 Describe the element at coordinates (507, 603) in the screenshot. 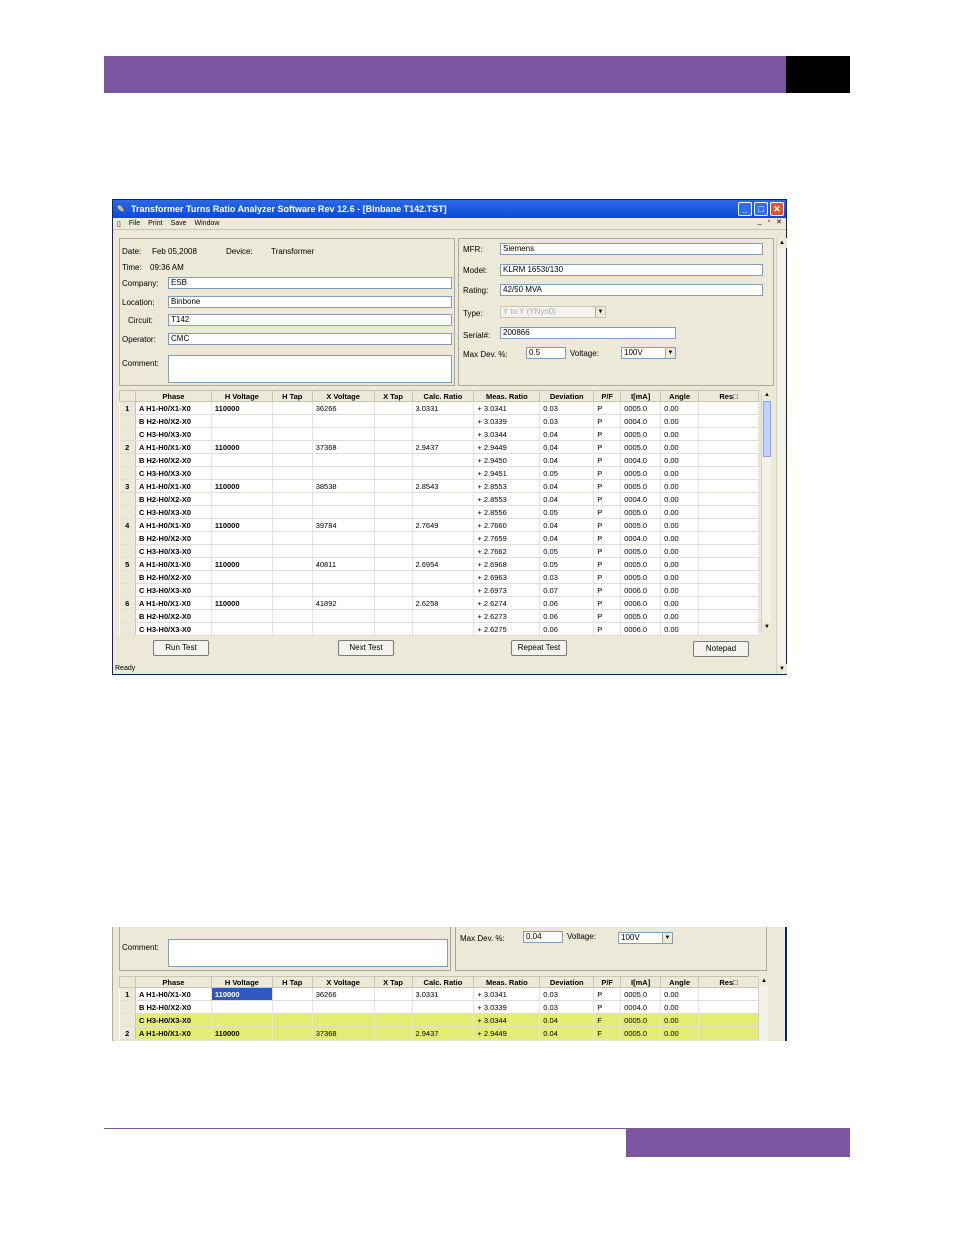

I see `table-cell: + 2.6274` at that location.